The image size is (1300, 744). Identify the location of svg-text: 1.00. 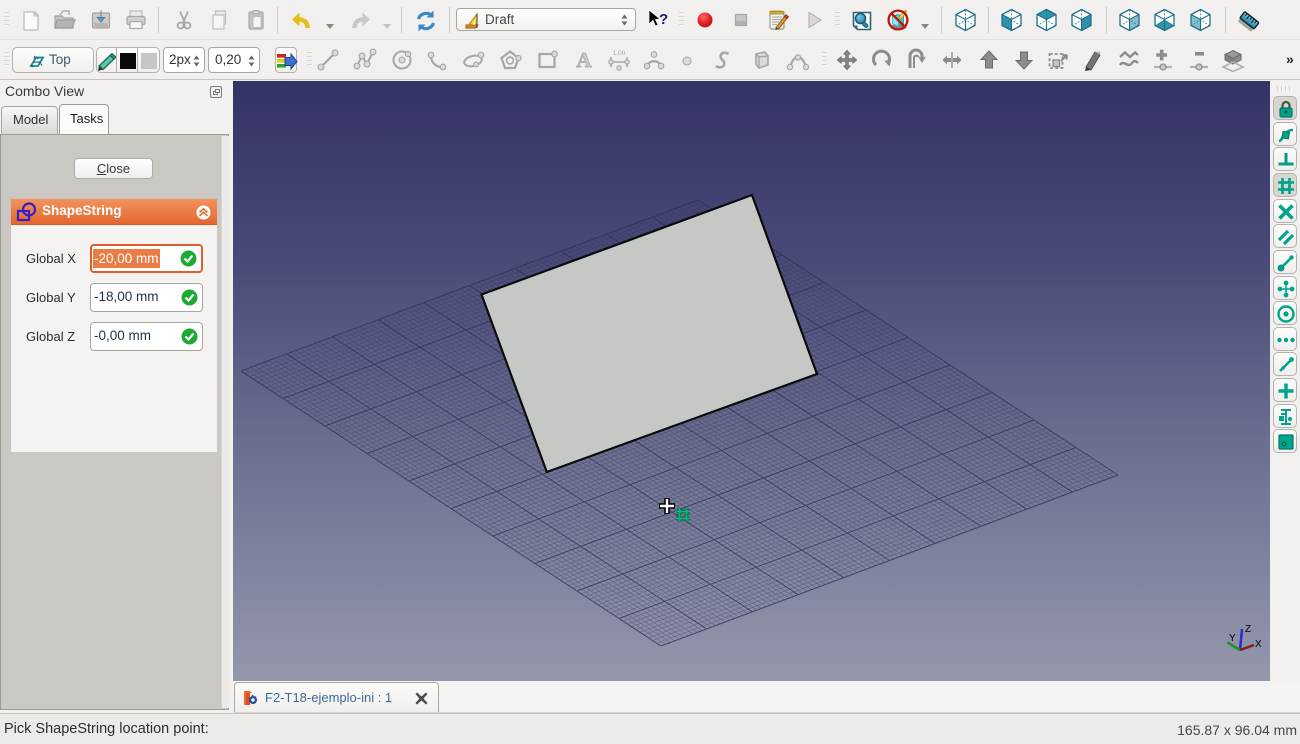
(619, 53).